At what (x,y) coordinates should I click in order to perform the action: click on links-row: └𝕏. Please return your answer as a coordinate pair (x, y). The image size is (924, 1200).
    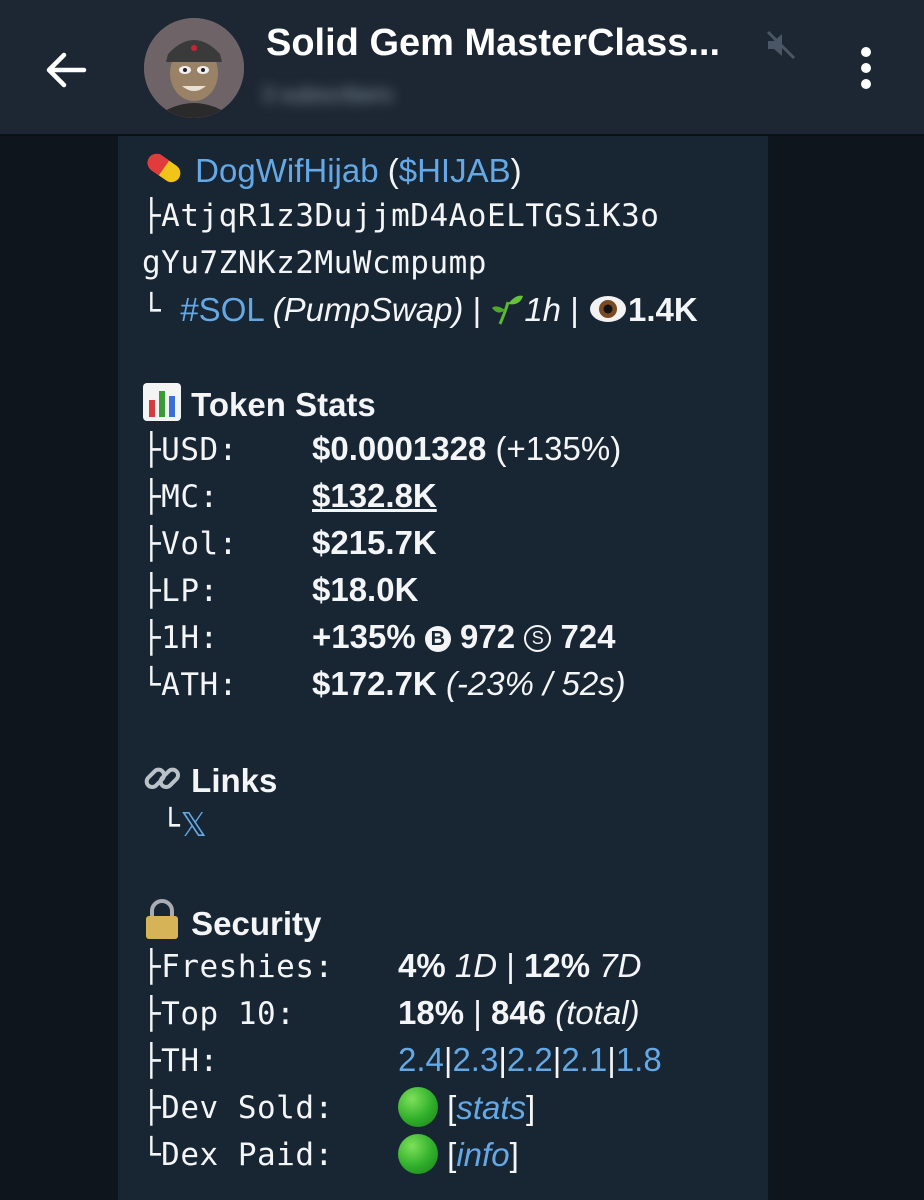
    Looking at the image, I should click on (174, 825).